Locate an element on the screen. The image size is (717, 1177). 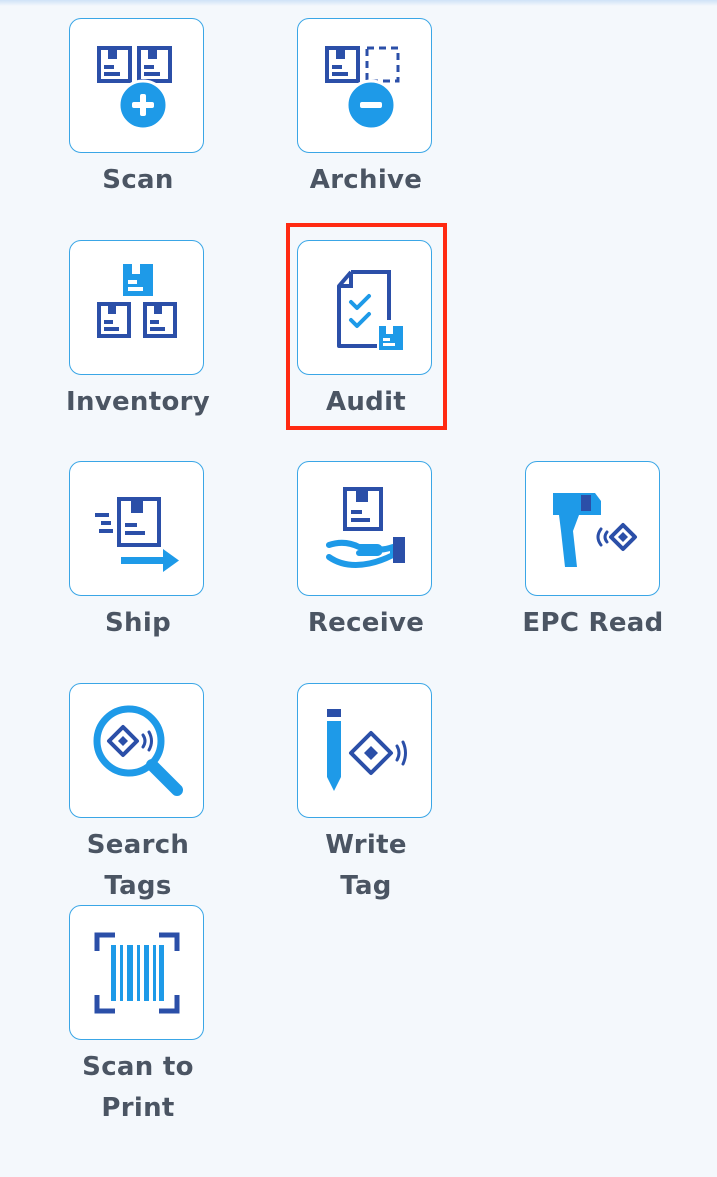
audit-icon-box is located at coordinates (364, 307).